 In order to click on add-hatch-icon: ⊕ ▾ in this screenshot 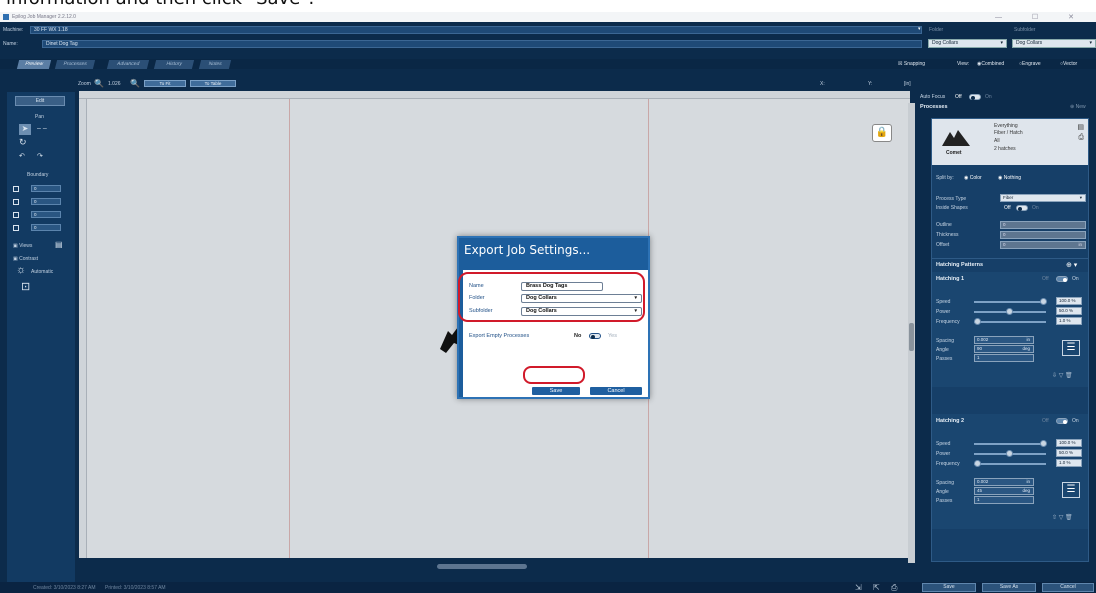, I will do `click(1071, 265)`.